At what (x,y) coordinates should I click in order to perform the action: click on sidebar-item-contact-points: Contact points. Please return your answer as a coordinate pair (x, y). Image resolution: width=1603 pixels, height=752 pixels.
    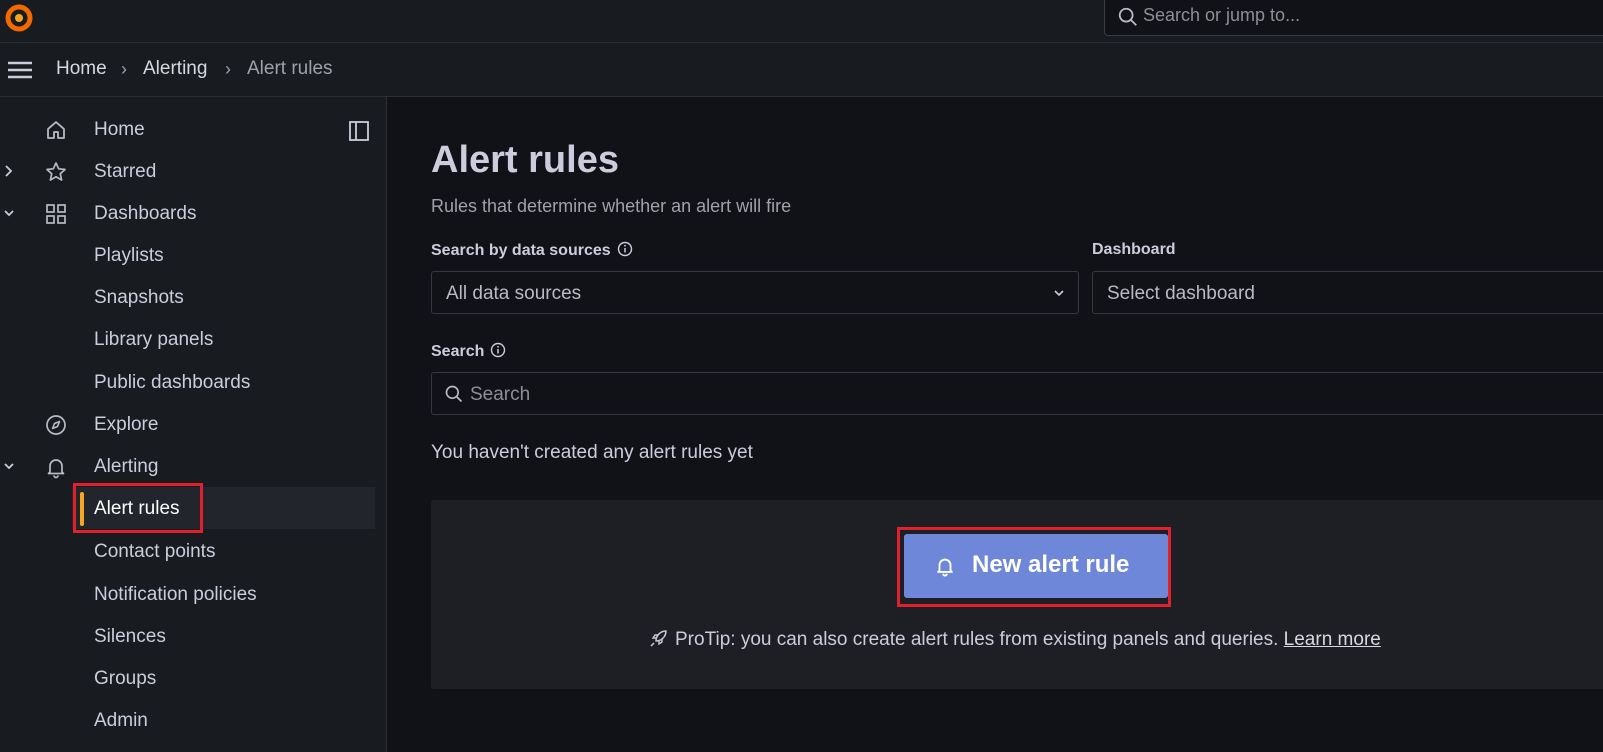
    Looking at the image, I should click on (187, 551).